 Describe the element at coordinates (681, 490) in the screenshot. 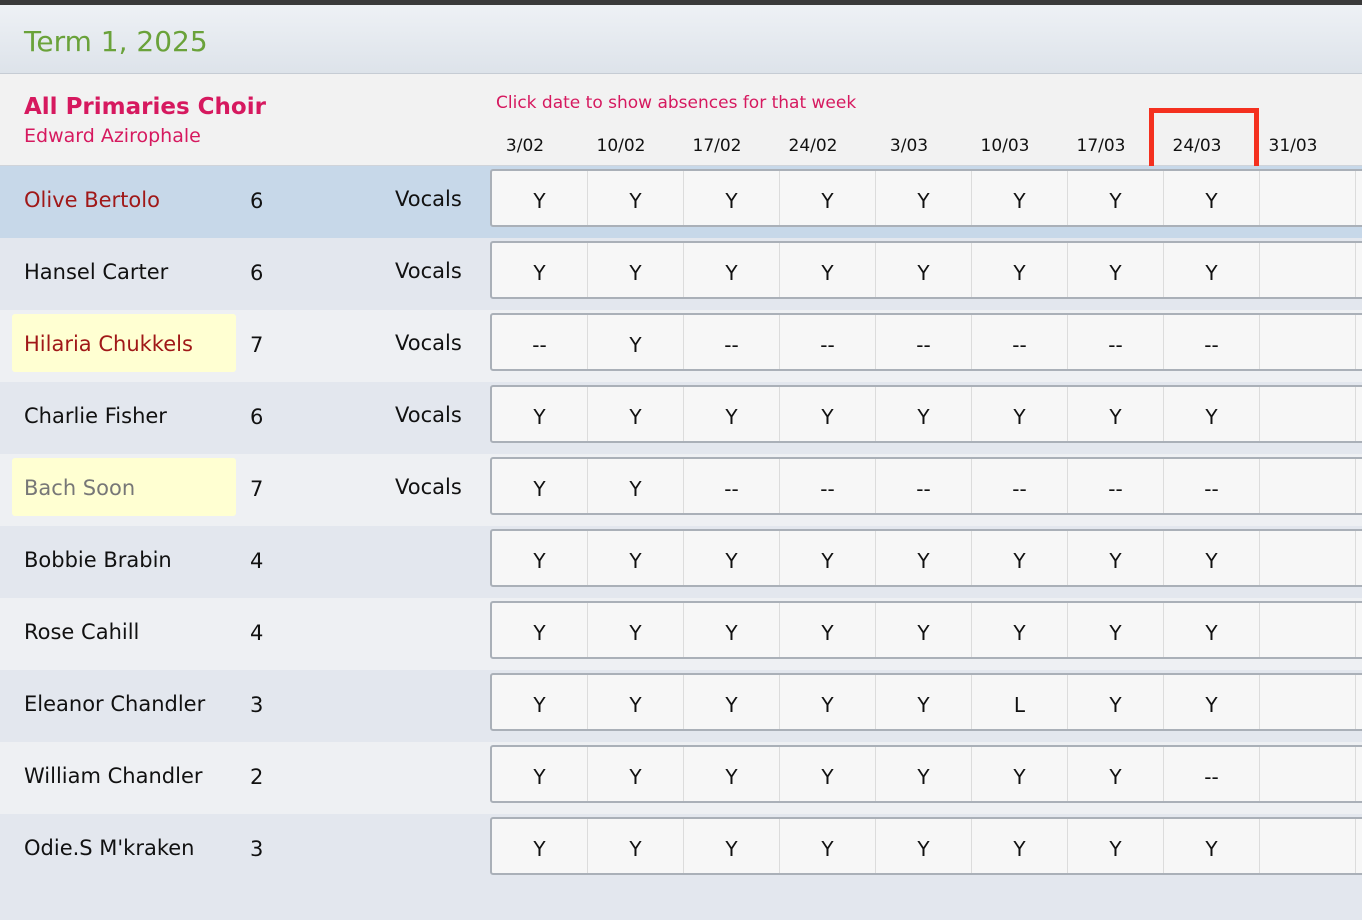

I see `student-row: Bach Soon 7 Vocals Y Y -- -- -- -- -- --` at that location.